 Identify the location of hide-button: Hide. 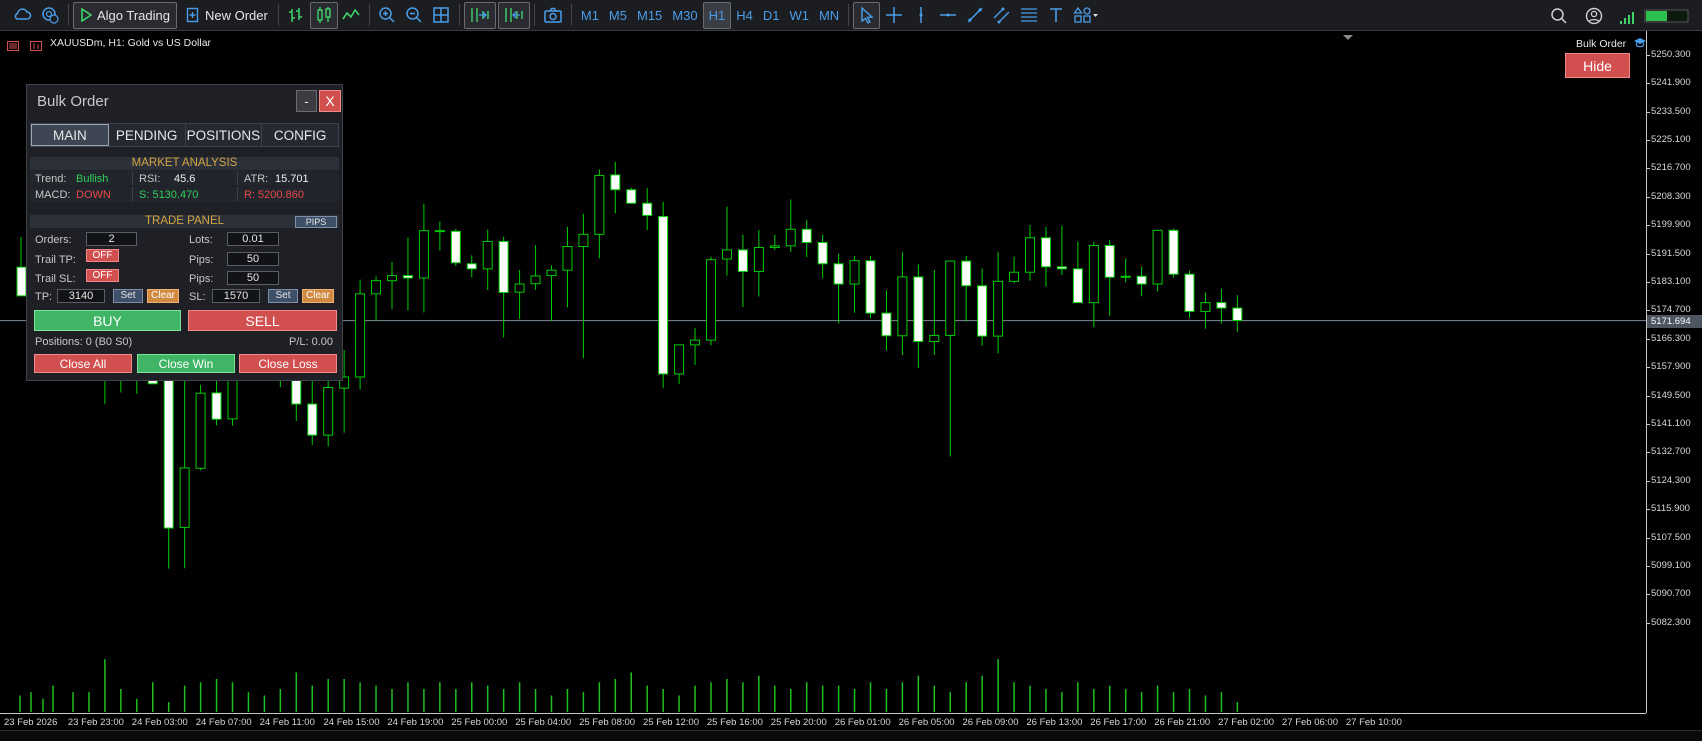
(1597, 65).